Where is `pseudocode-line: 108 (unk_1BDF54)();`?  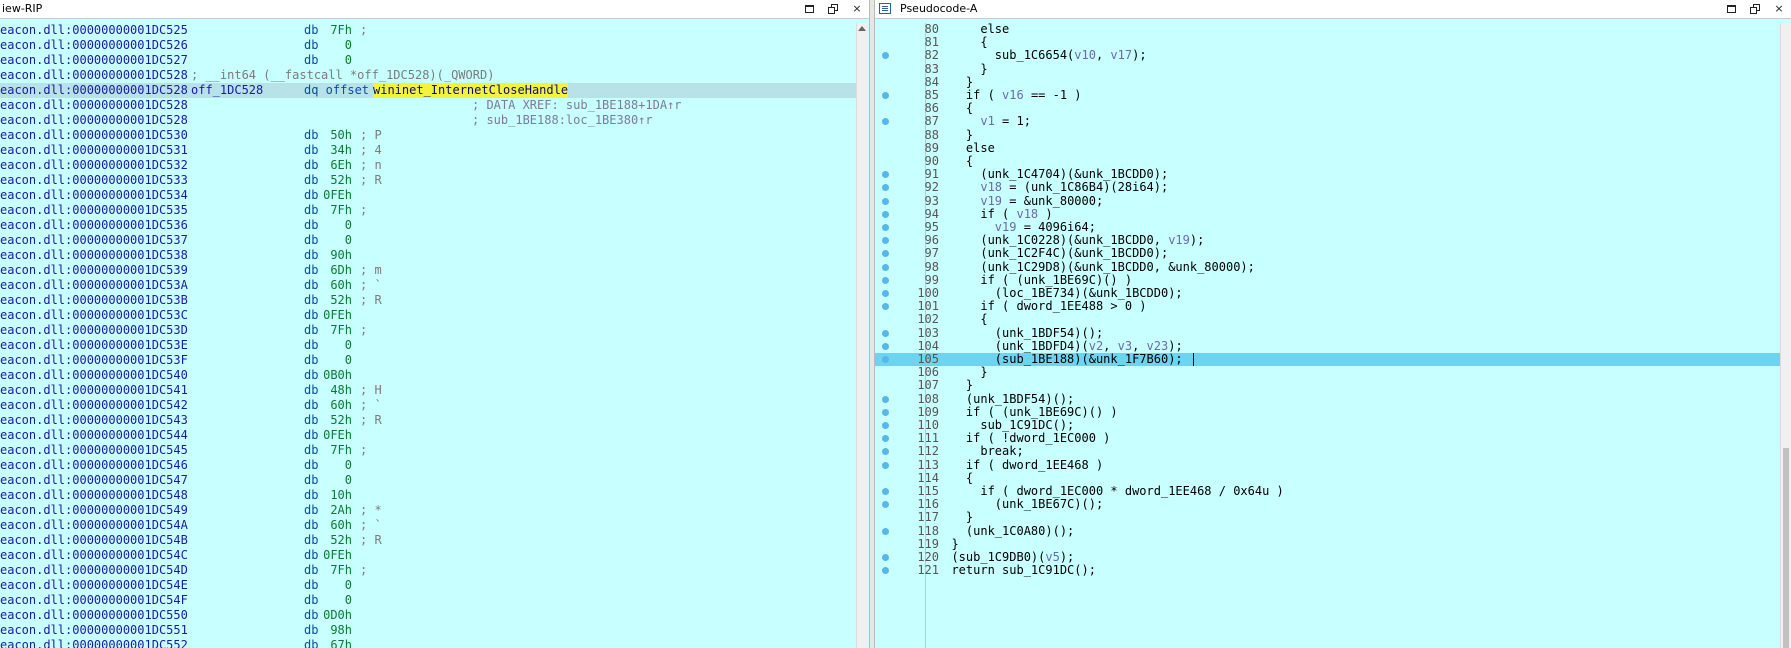 pseudocode-line: 108 (unk_1BDF54)(); is located at coordinates (1330, 399).